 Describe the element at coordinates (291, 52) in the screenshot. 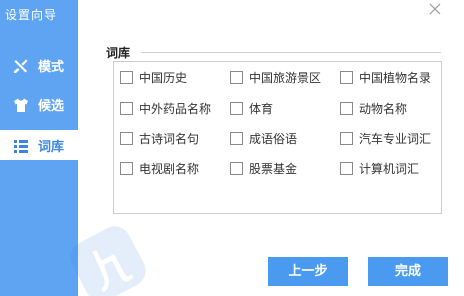

I see `section-divider` at that location.